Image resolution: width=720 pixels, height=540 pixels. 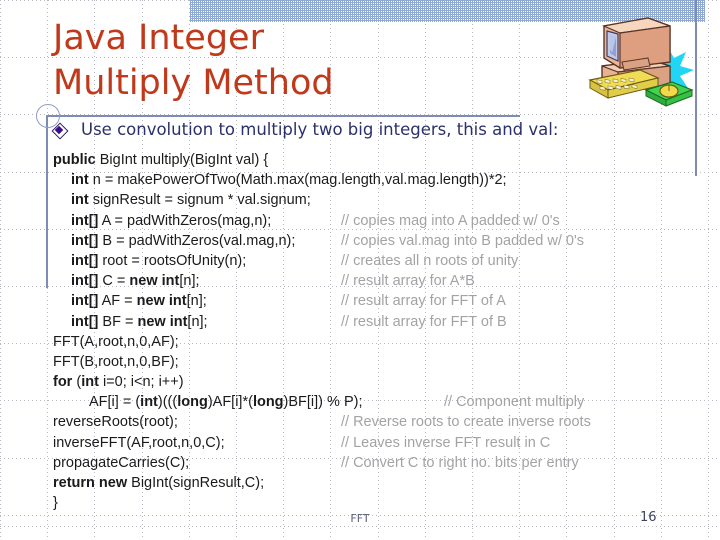 I want to click on computer-illustration-icon, so click(x=641, y=62).